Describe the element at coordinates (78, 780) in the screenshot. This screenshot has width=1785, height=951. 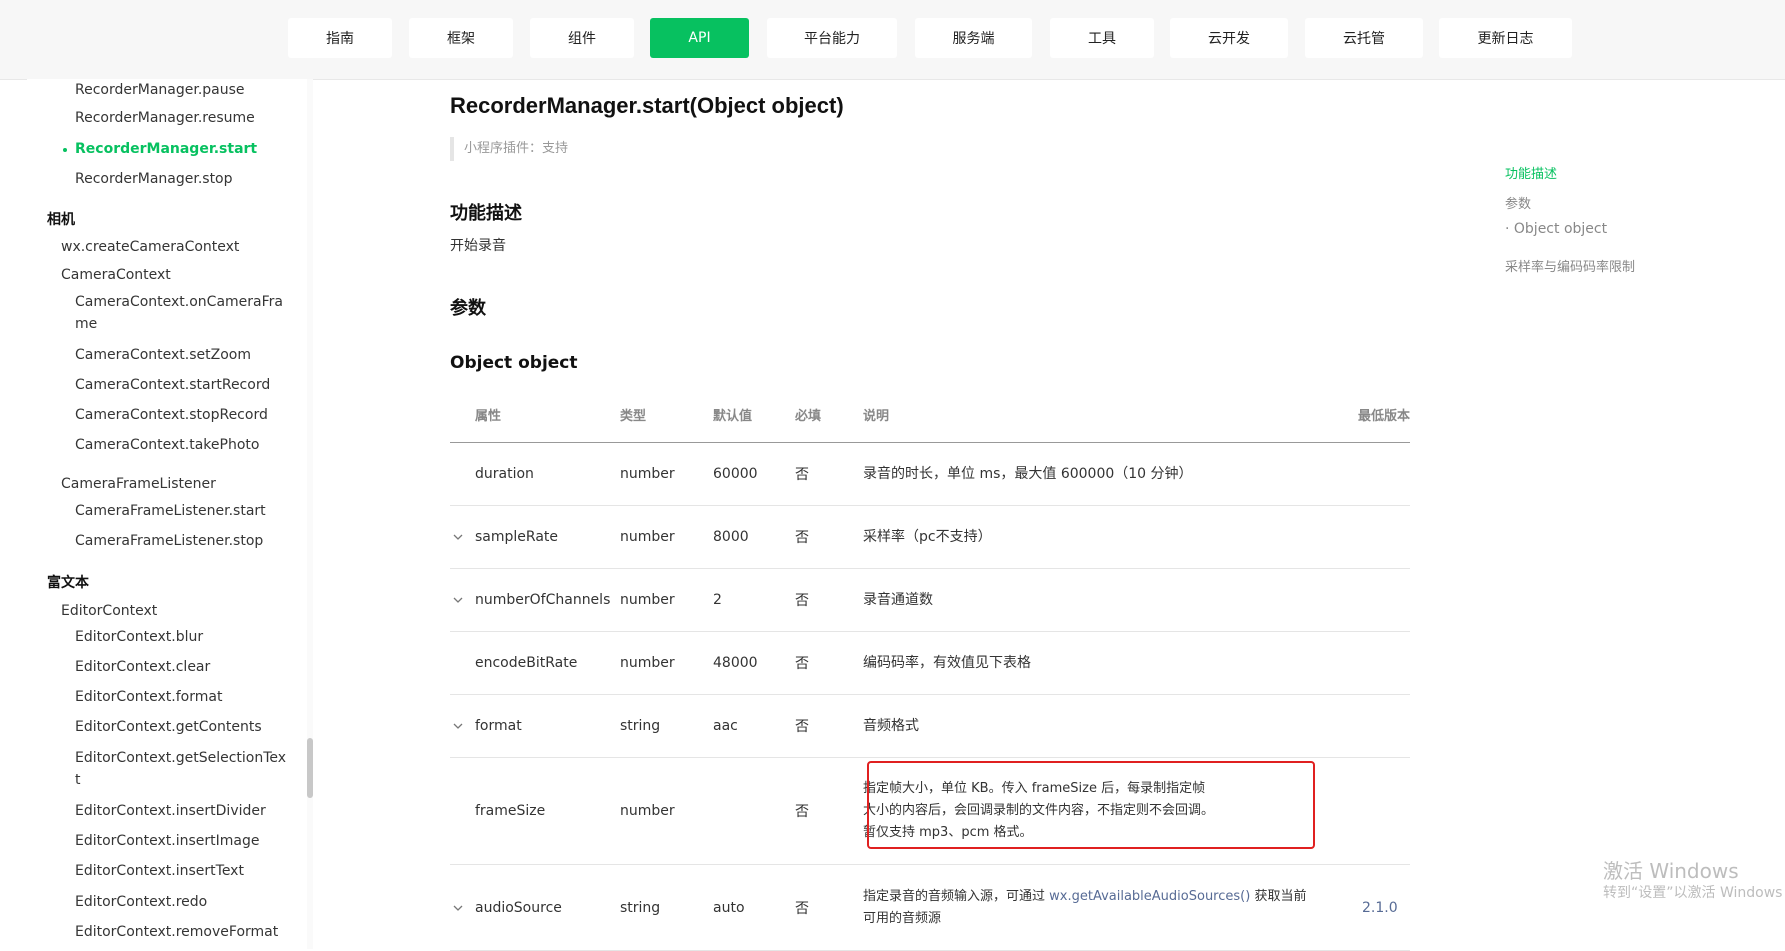
I see `sidebar-item-editor-getselectiontext-wrap: t` at that location.